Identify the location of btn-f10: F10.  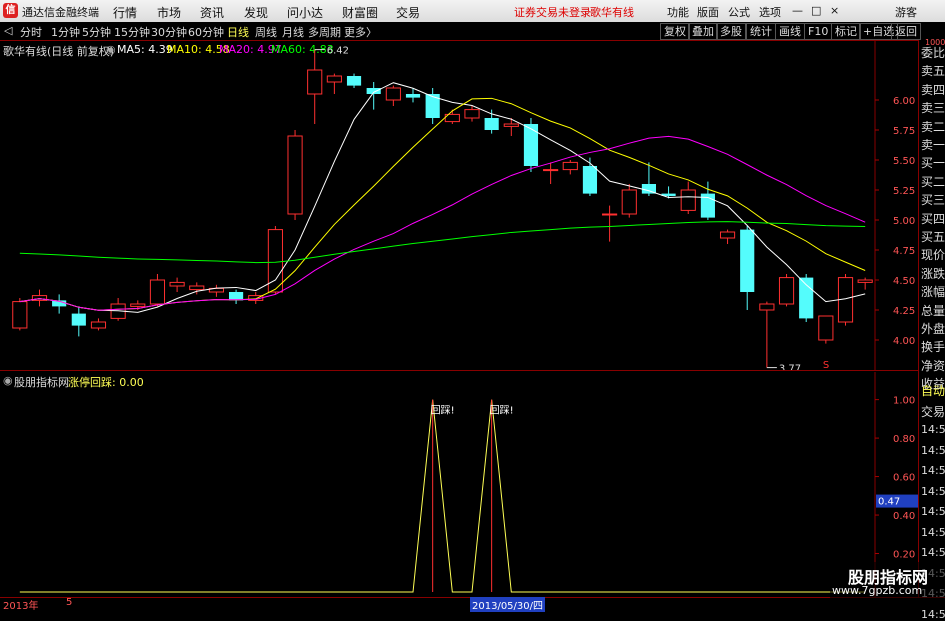
(818, 31).